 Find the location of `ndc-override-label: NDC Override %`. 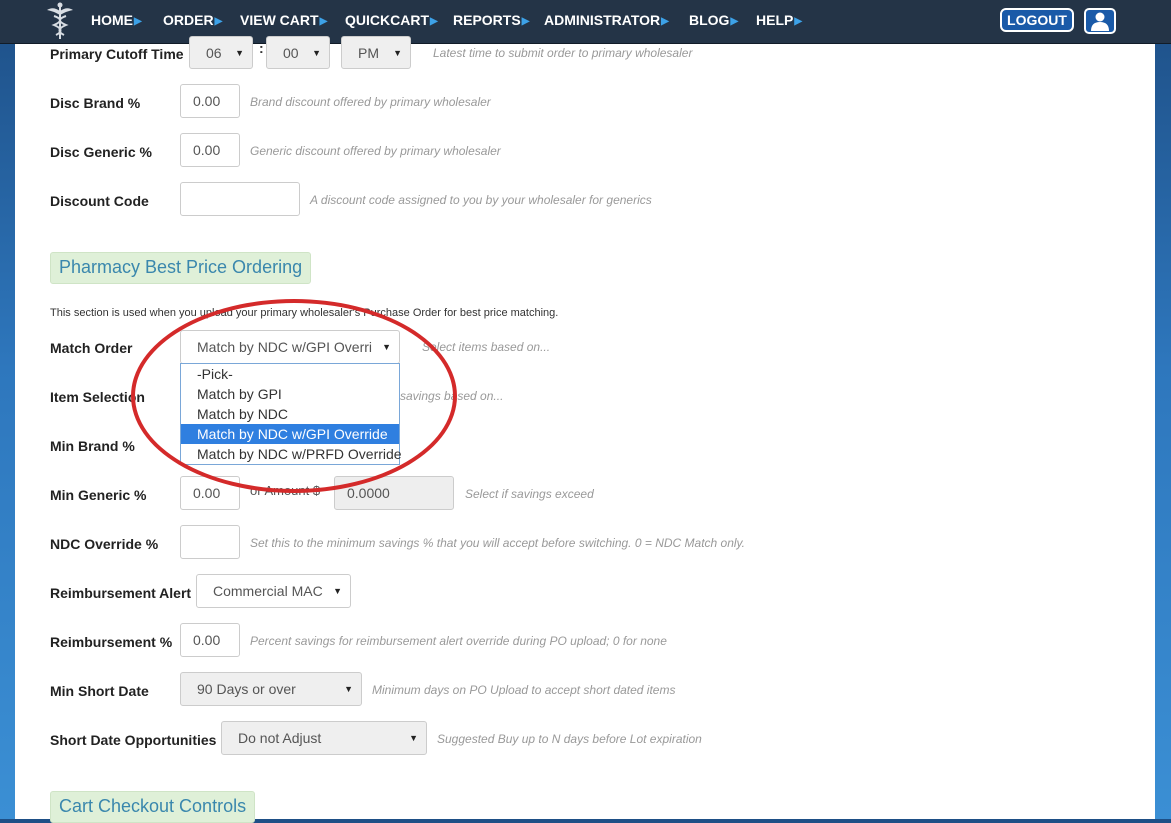

ndc-override-label: NDC Override % is located at coordinates (104, 544).